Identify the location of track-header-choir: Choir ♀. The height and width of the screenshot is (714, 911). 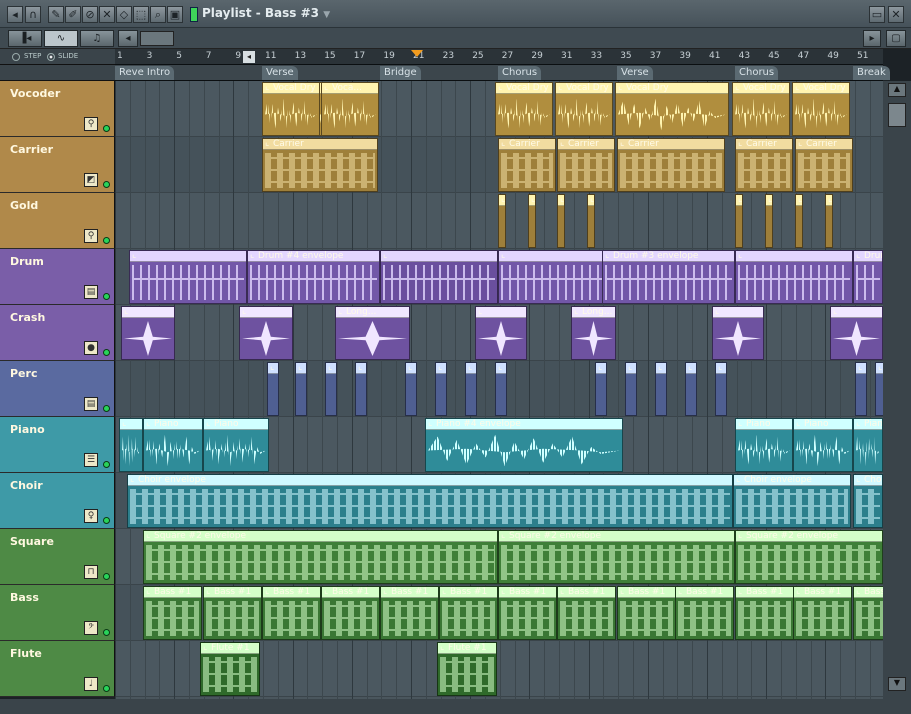
(57, 501).